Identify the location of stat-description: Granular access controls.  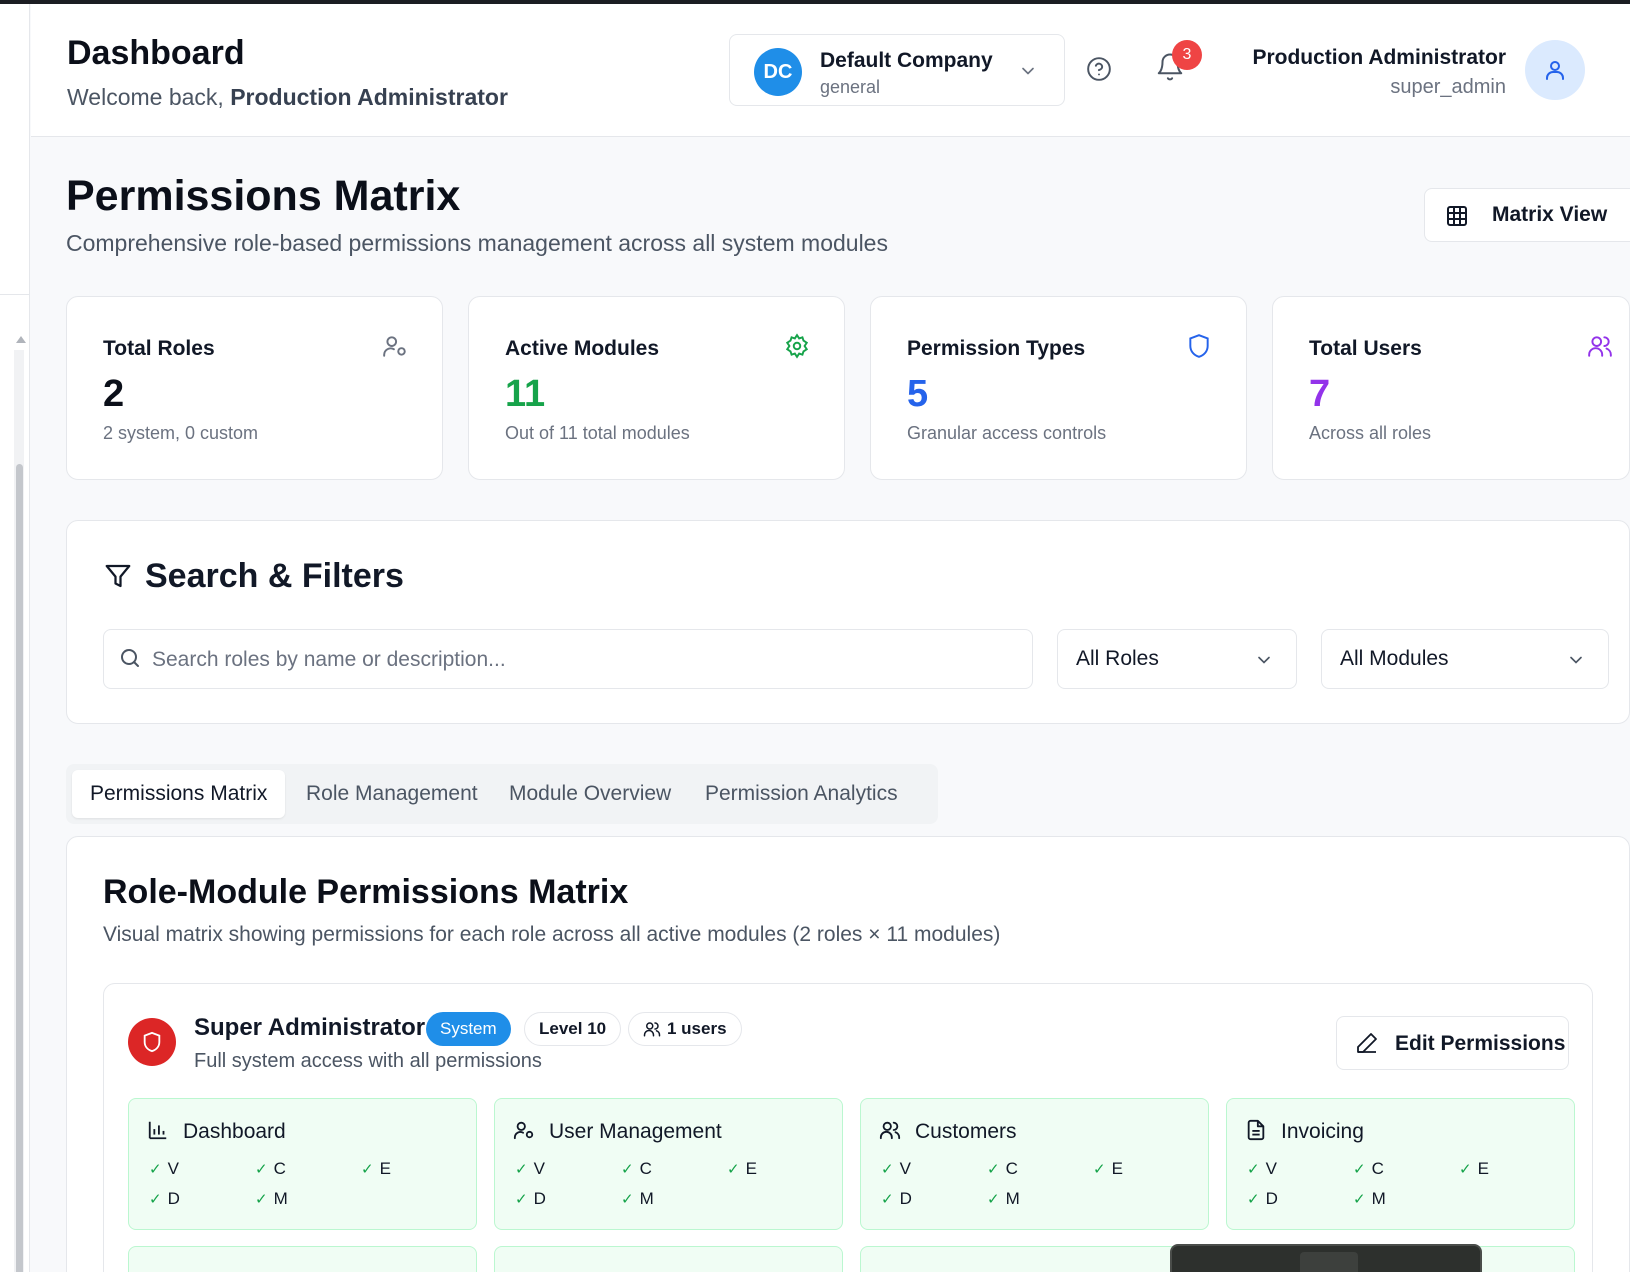
(1007, 433).